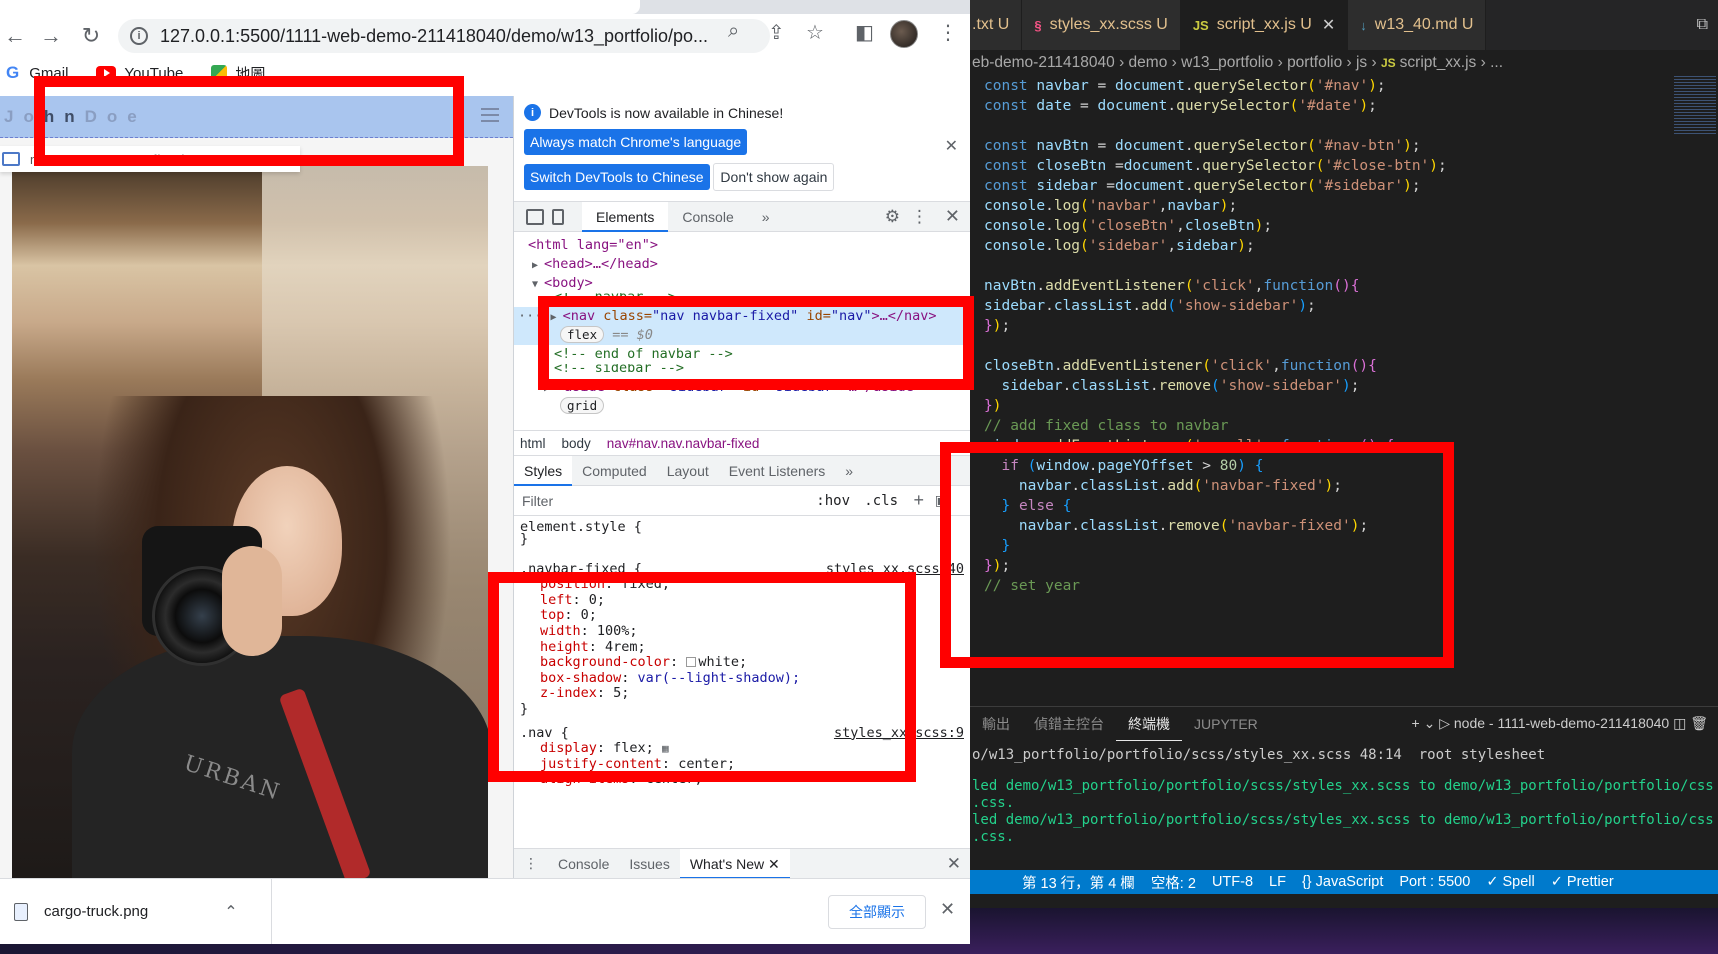  What do you see at coordinates (742, 371) in the screenshot?
I see `dom-comment-sidebar: <!-- sidebar -->` at bounding box center [742, 371].